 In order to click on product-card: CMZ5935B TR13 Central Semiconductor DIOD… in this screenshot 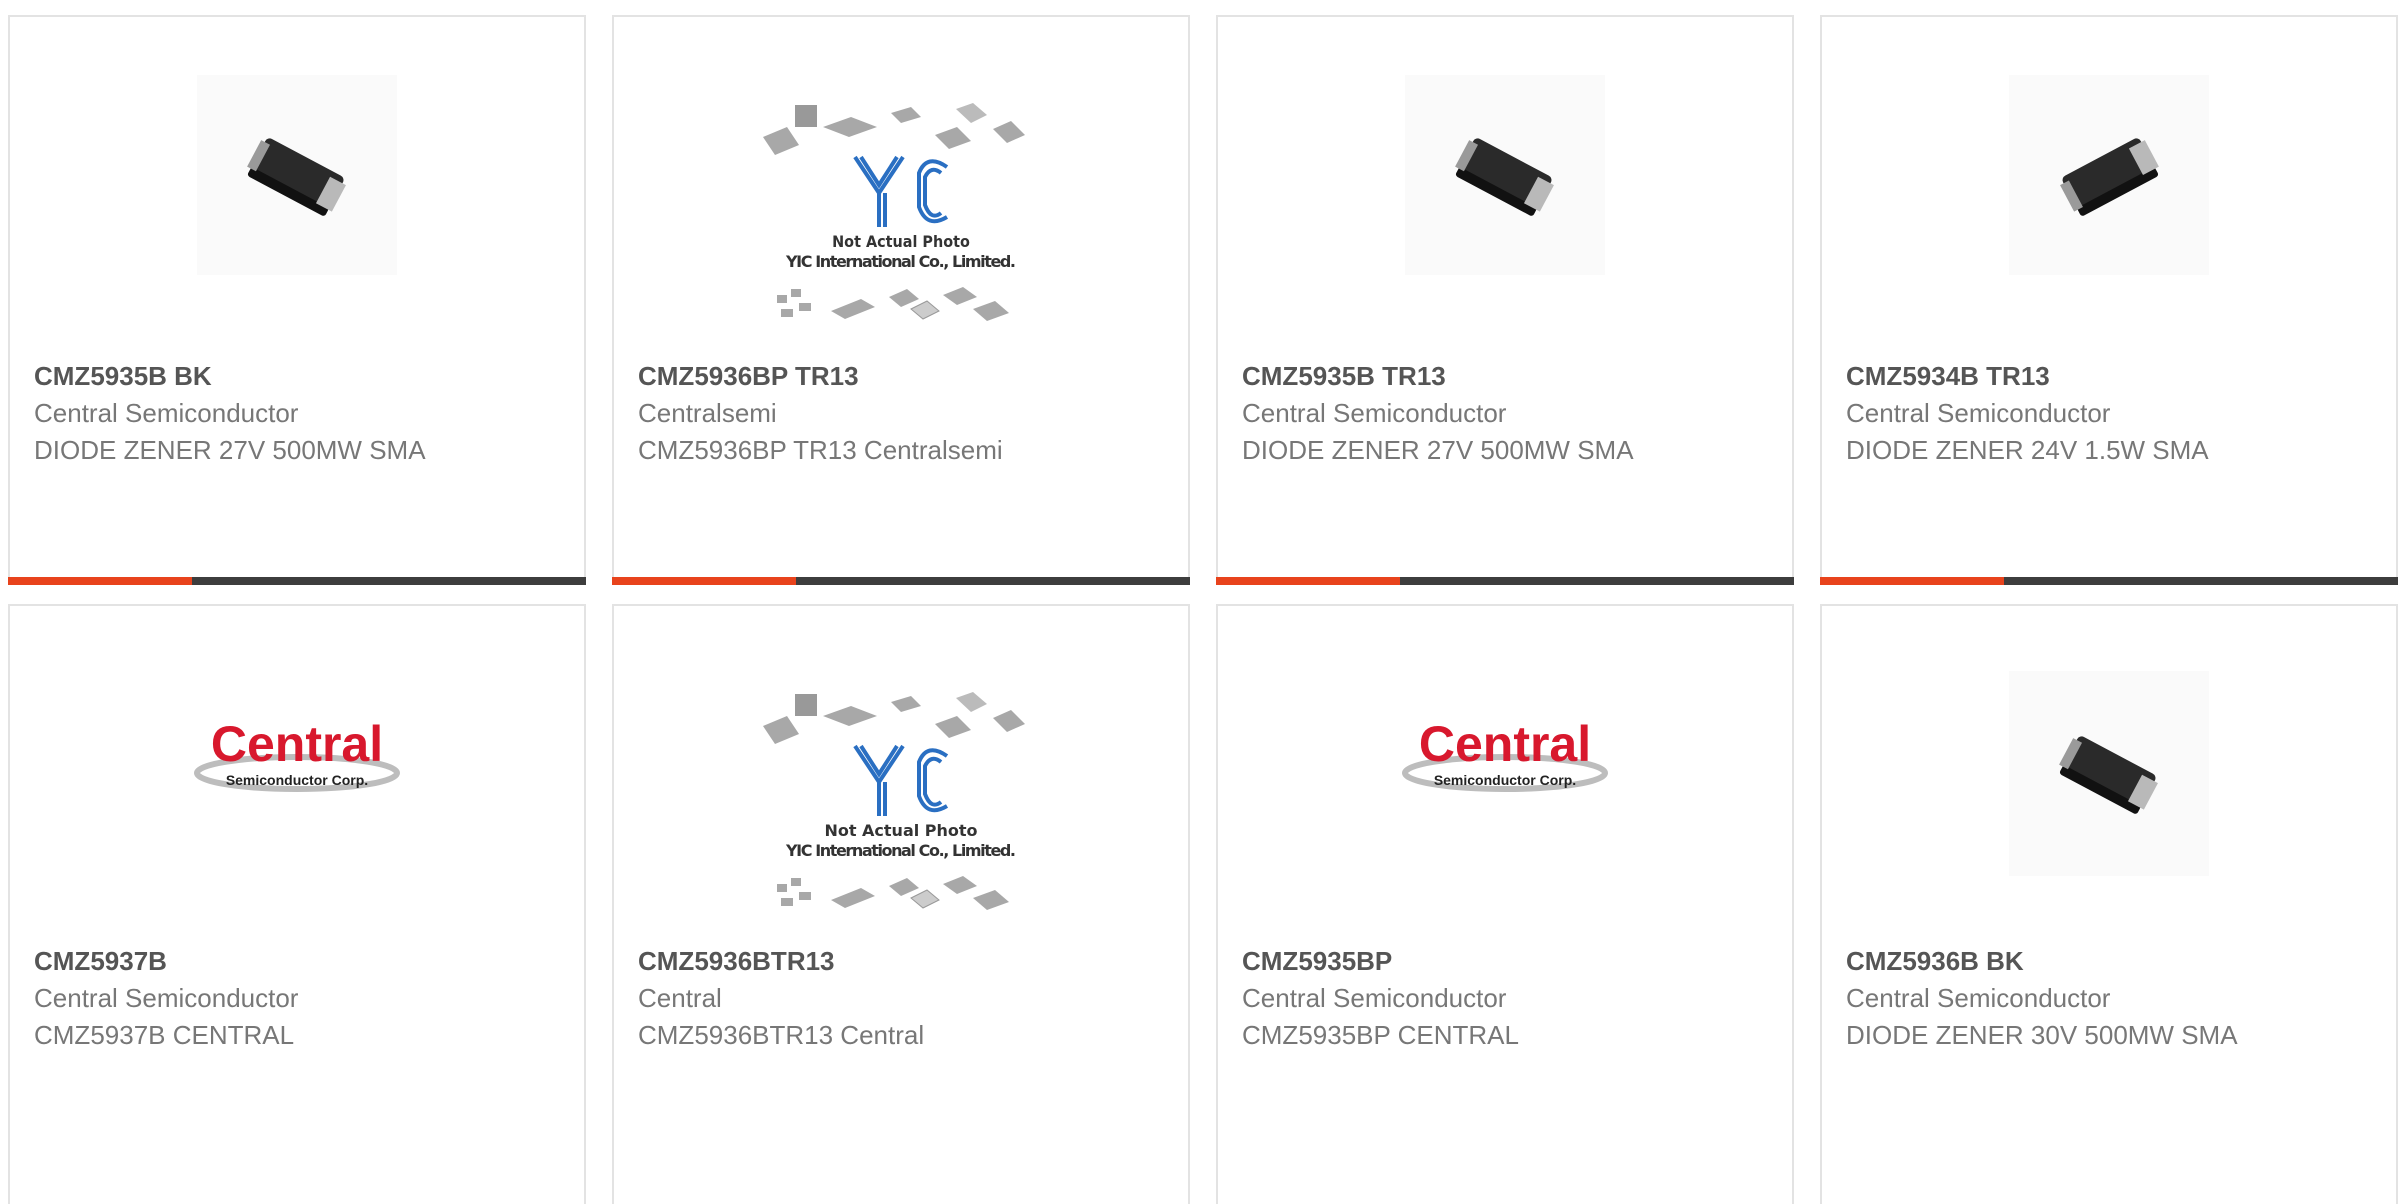, I will do `click(1505, 300)`.